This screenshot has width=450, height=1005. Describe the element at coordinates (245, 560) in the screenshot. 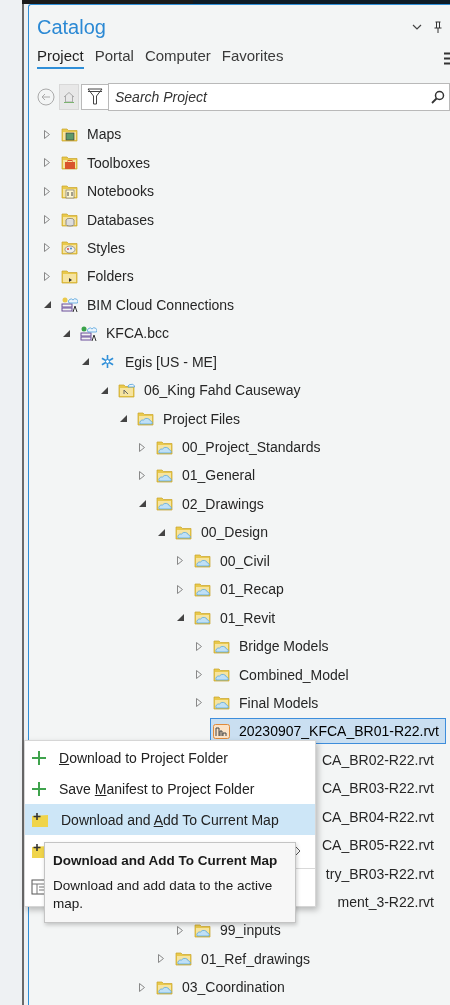

I see `tree-item-label: 00_Civil` at that location.